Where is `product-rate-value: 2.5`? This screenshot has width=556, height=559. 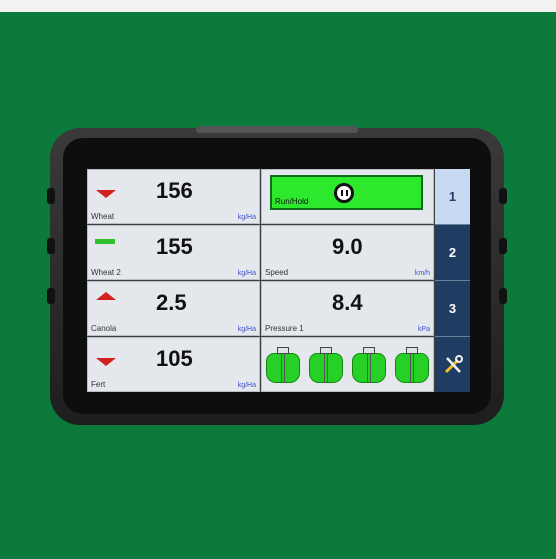
product-rate-value: 2.5 is located at coordinates (171, 302).